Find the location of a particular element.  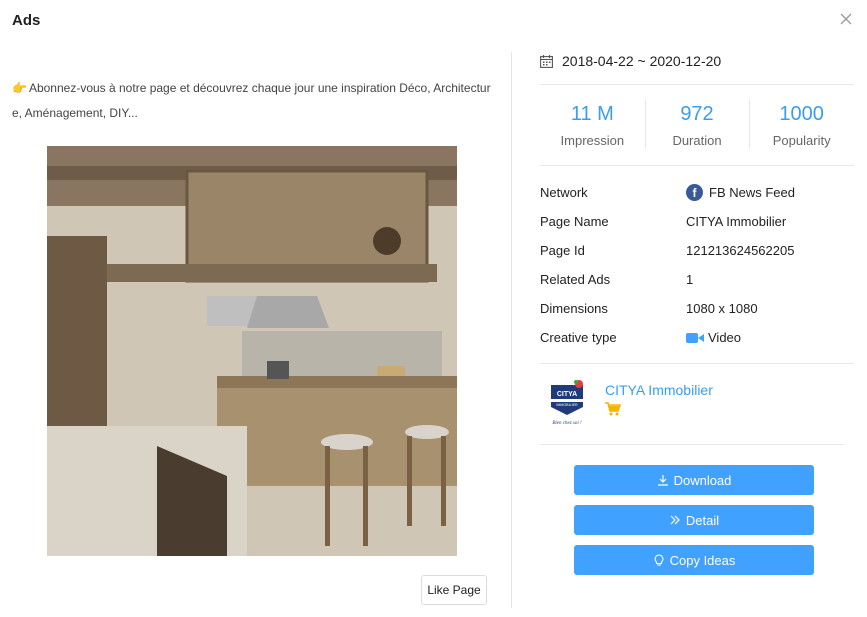

page-logo: CITYA IMMOBILIER Bien chez soi ! is located at coordinates (567, 404).